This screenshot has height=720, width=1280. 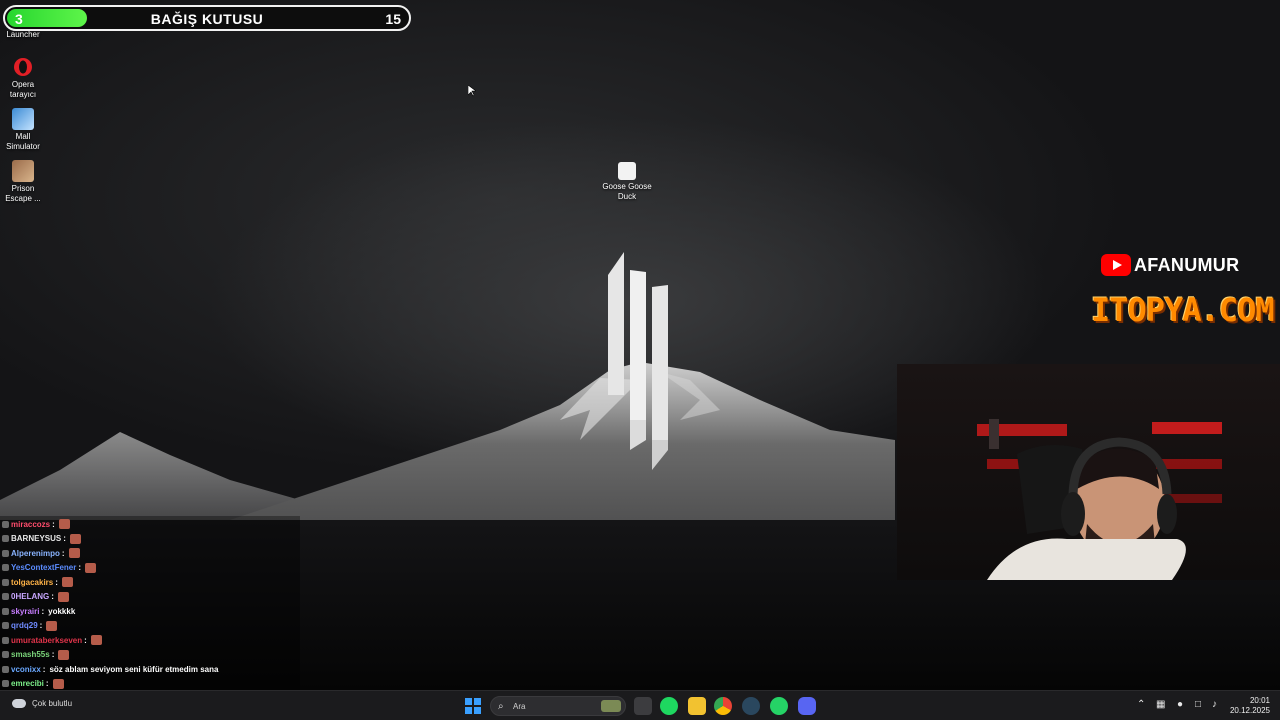 What do you see at coordinates (723, 706) in the screenshot?
I see `chrome-icon` at bounding box center [723, 706].